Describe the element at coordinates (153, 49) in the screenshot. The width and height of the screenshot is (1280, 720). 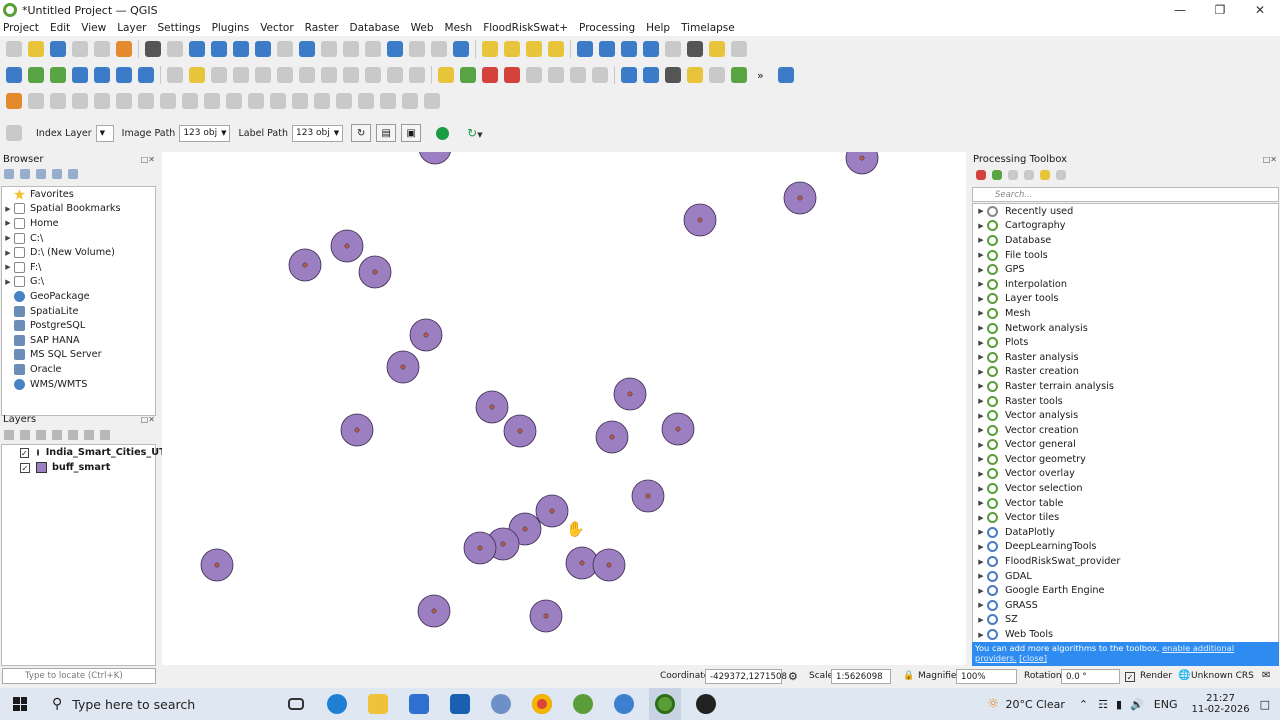
I see `pan-icon` at that location.